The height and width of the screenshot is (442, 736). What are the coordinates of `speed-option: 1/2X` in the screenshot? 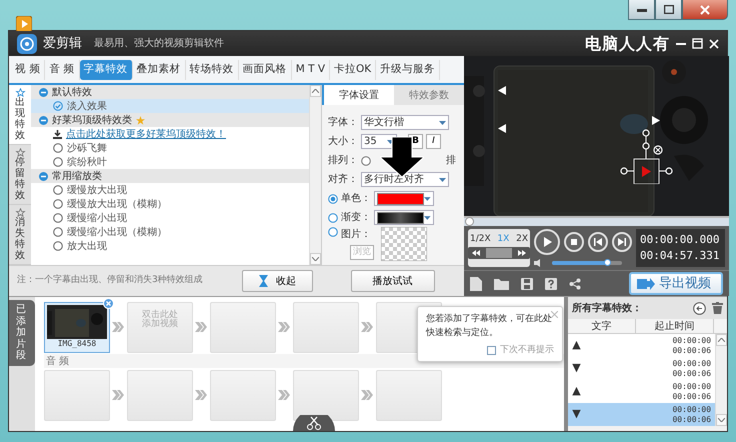 It's located at (480, 239).